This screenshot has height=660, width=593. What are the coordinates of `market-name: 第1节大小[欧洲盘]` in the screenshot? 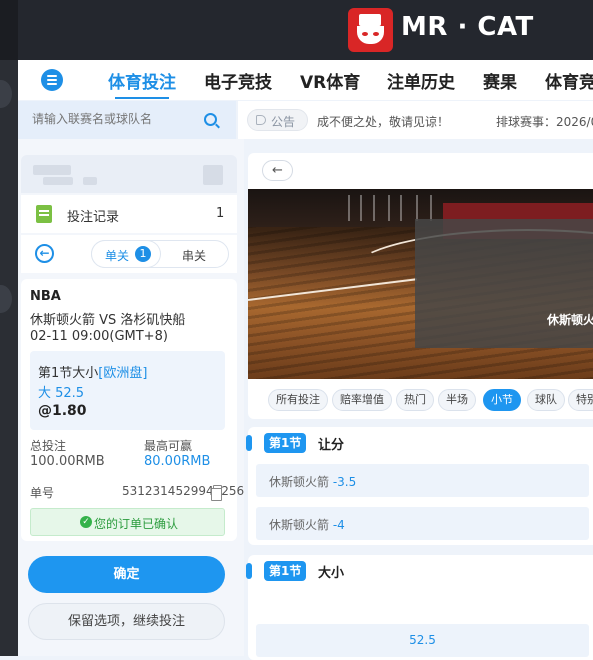 It's located at (93, 373).